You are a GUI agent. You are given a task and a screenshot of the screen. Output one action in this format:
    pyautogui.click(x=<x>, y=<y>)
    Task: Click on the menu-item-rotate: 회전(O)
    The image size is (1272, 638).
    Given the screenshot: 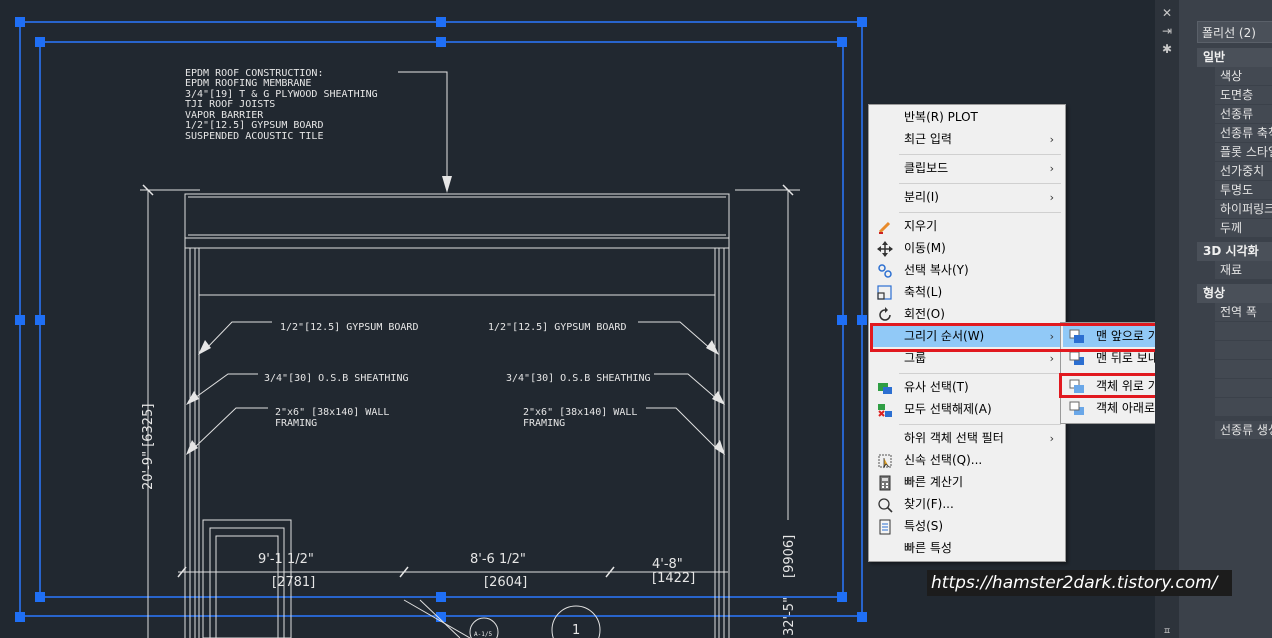 What is the action you would take?
    pyautogui.click(x=967, y=314)
    